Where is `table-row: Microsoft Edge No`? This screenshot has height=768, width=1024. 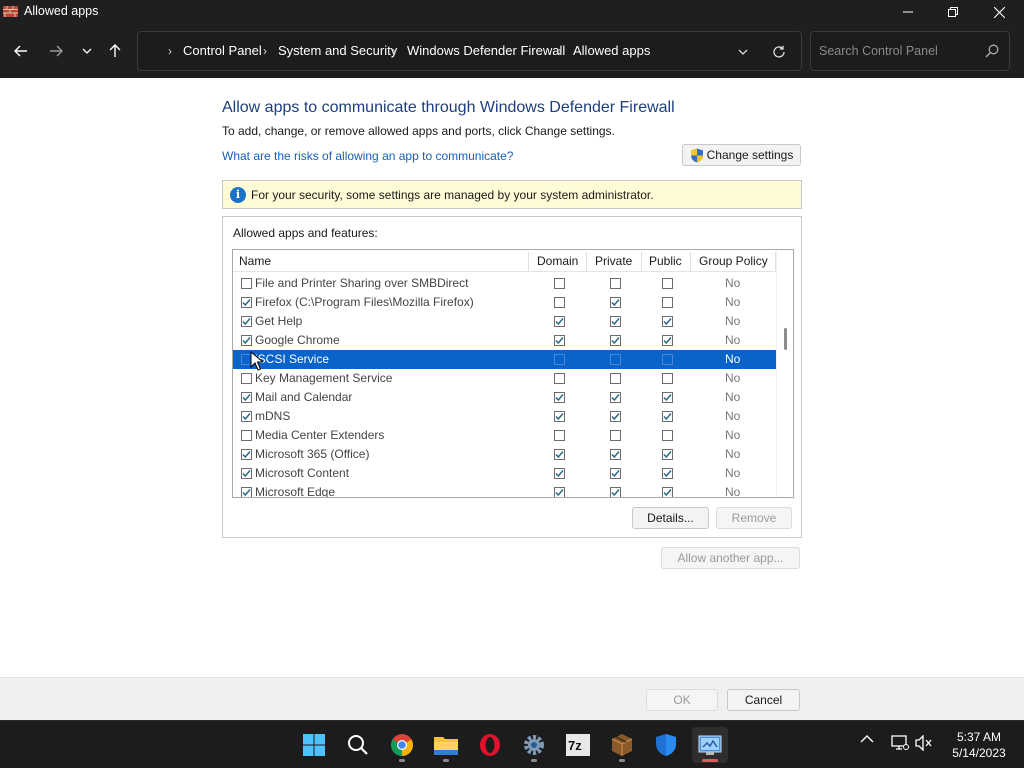
table-row: Microsoft Edge No is located at coordinates (504, 490).